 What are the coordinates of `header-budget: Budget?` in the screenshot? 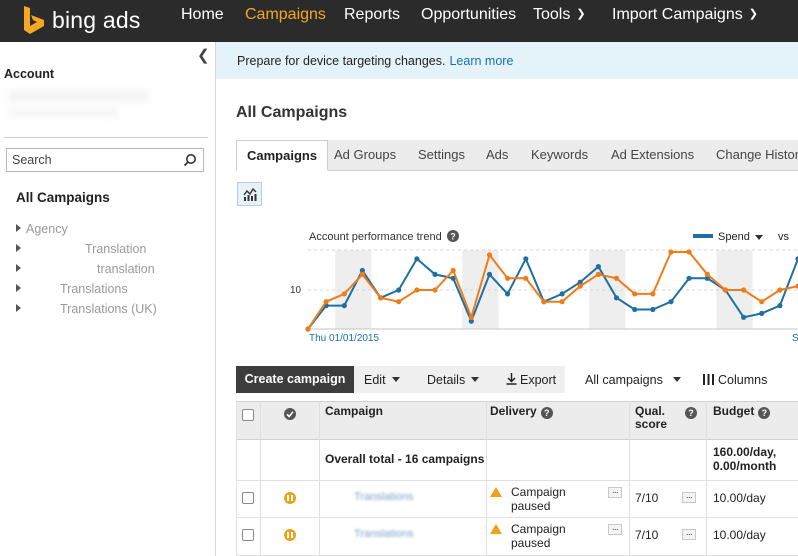 It's located at (742, 412).